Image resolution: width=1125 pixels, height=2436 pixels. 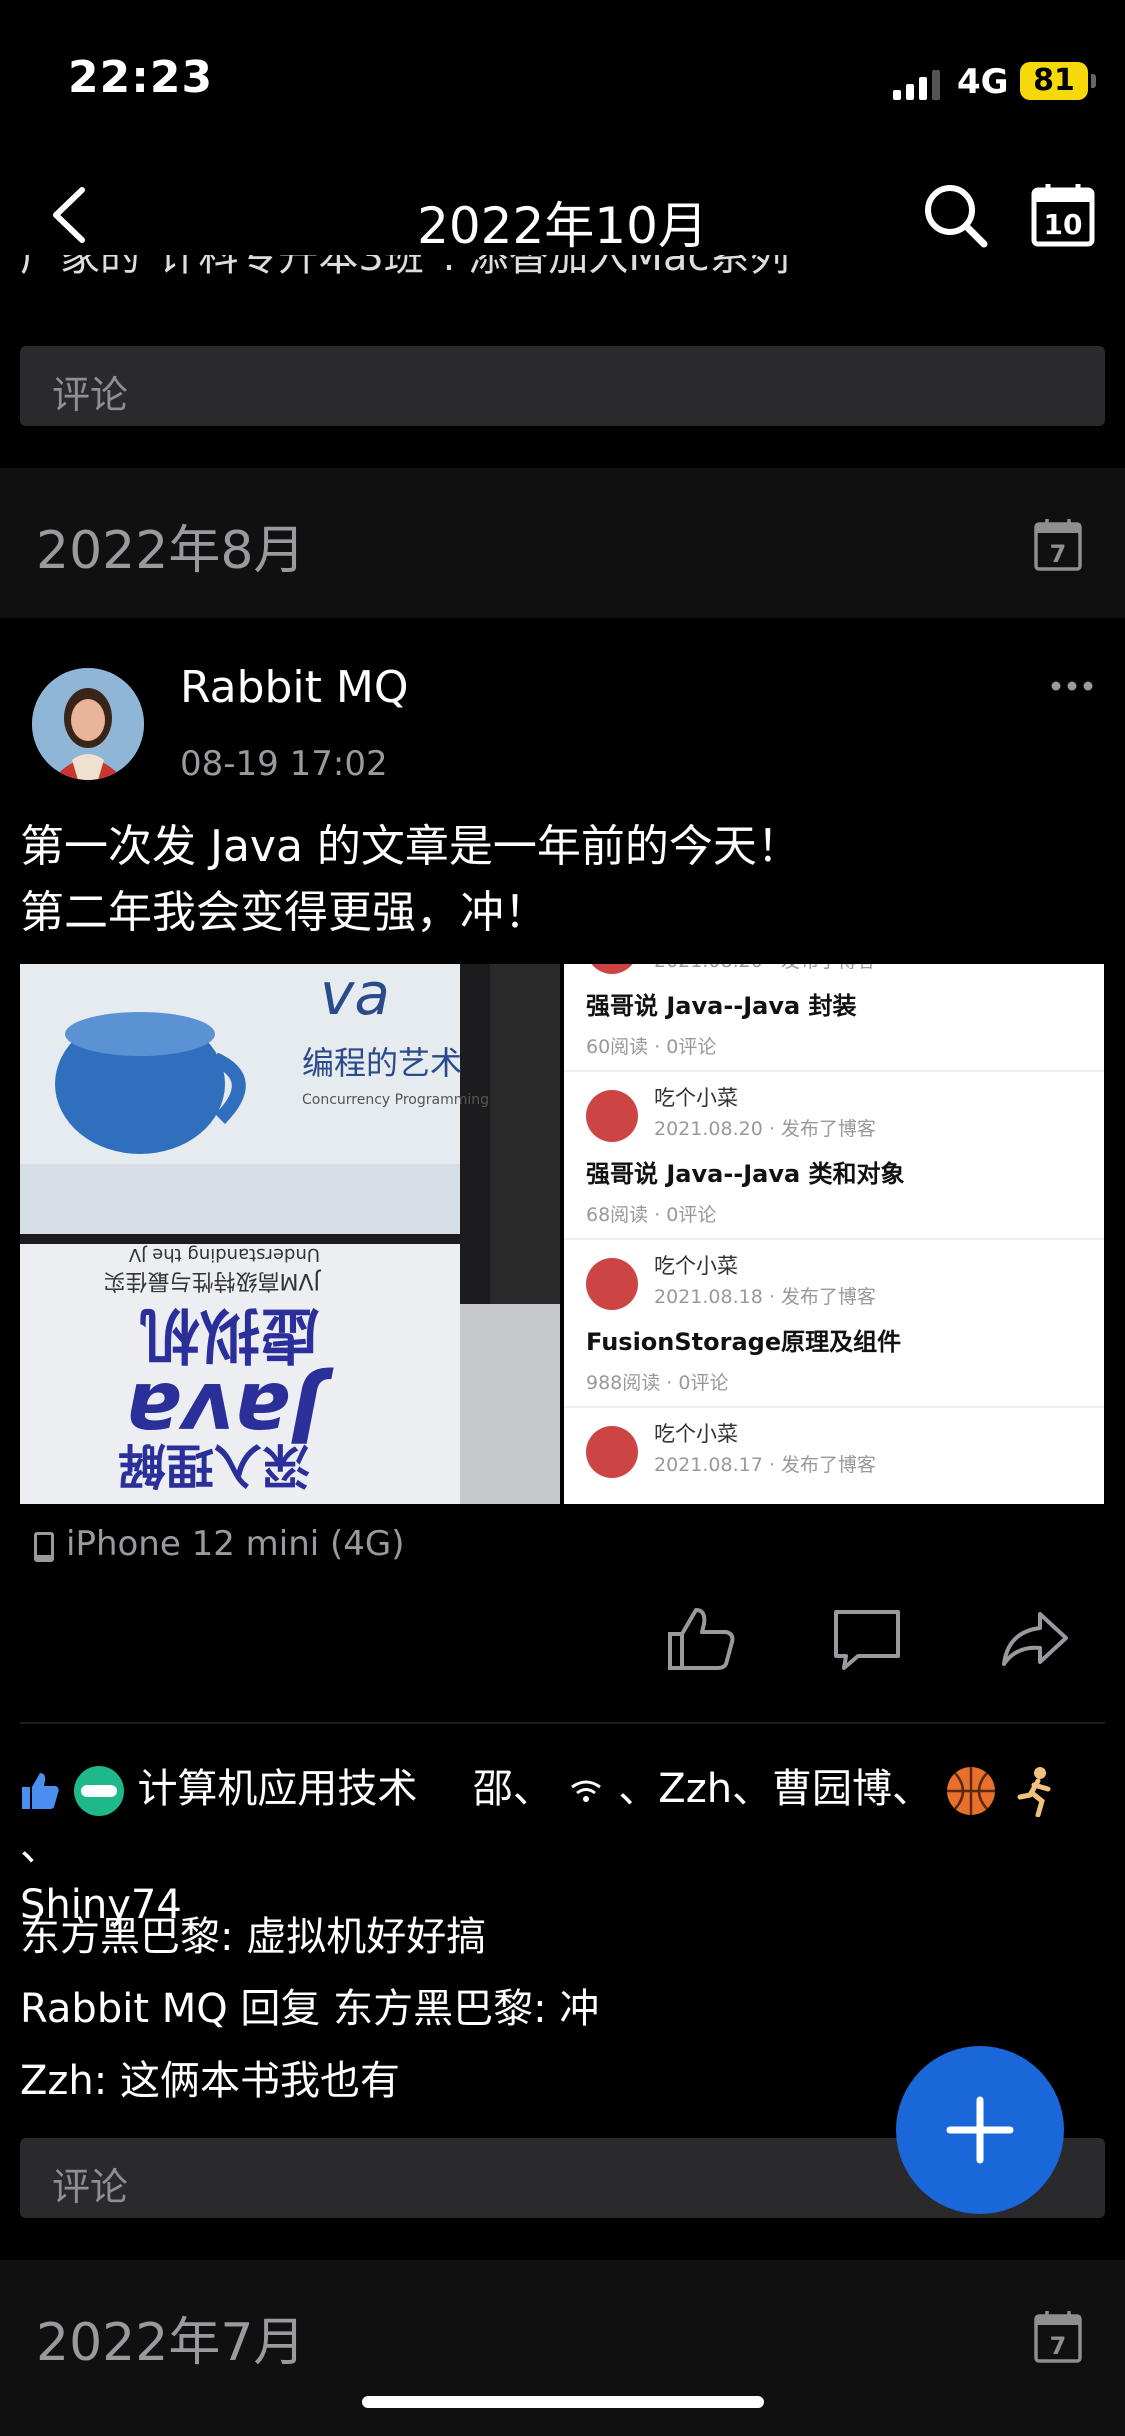 I want to click on comment-text: 虚拟机好好搞, so click(x=366, y=1937).